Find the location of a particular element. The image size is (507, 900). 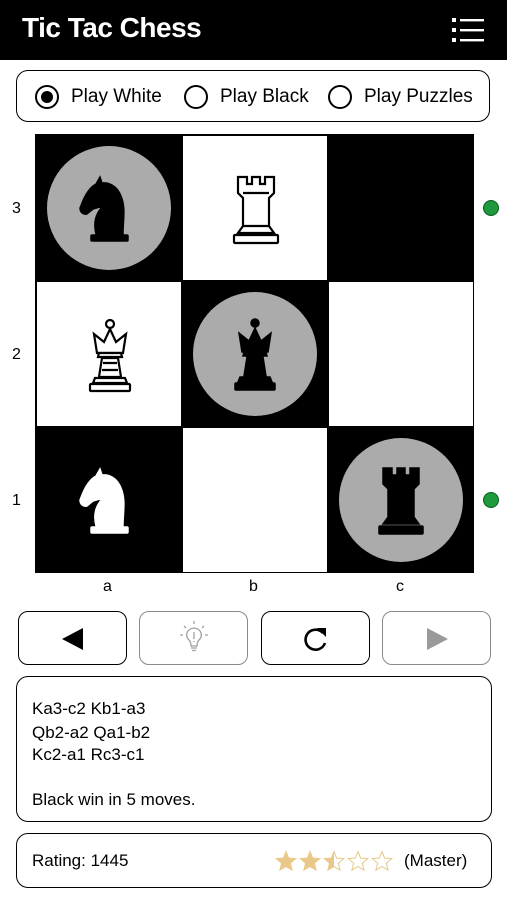

refresh-icon is located at coordinates (315, 639).